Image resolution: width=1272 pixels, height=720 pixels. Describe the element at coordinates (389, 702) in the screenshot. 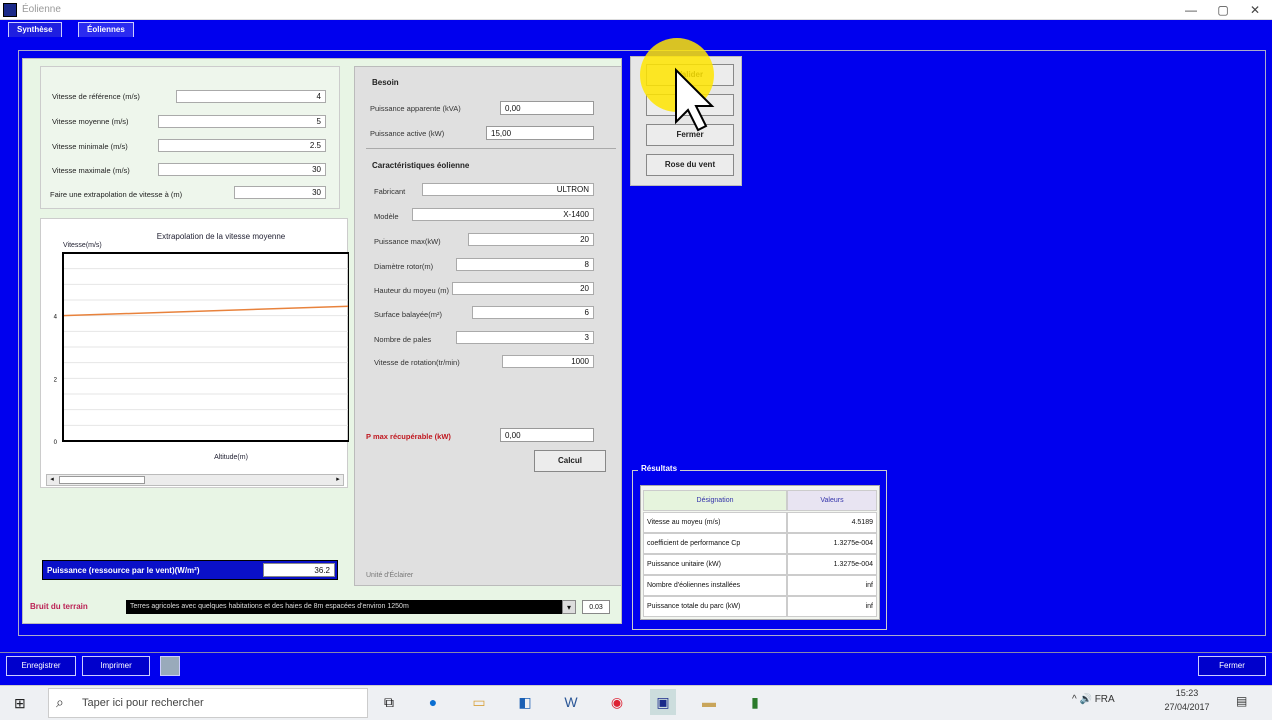

I see `task-view-icon: ⧉` at that location.